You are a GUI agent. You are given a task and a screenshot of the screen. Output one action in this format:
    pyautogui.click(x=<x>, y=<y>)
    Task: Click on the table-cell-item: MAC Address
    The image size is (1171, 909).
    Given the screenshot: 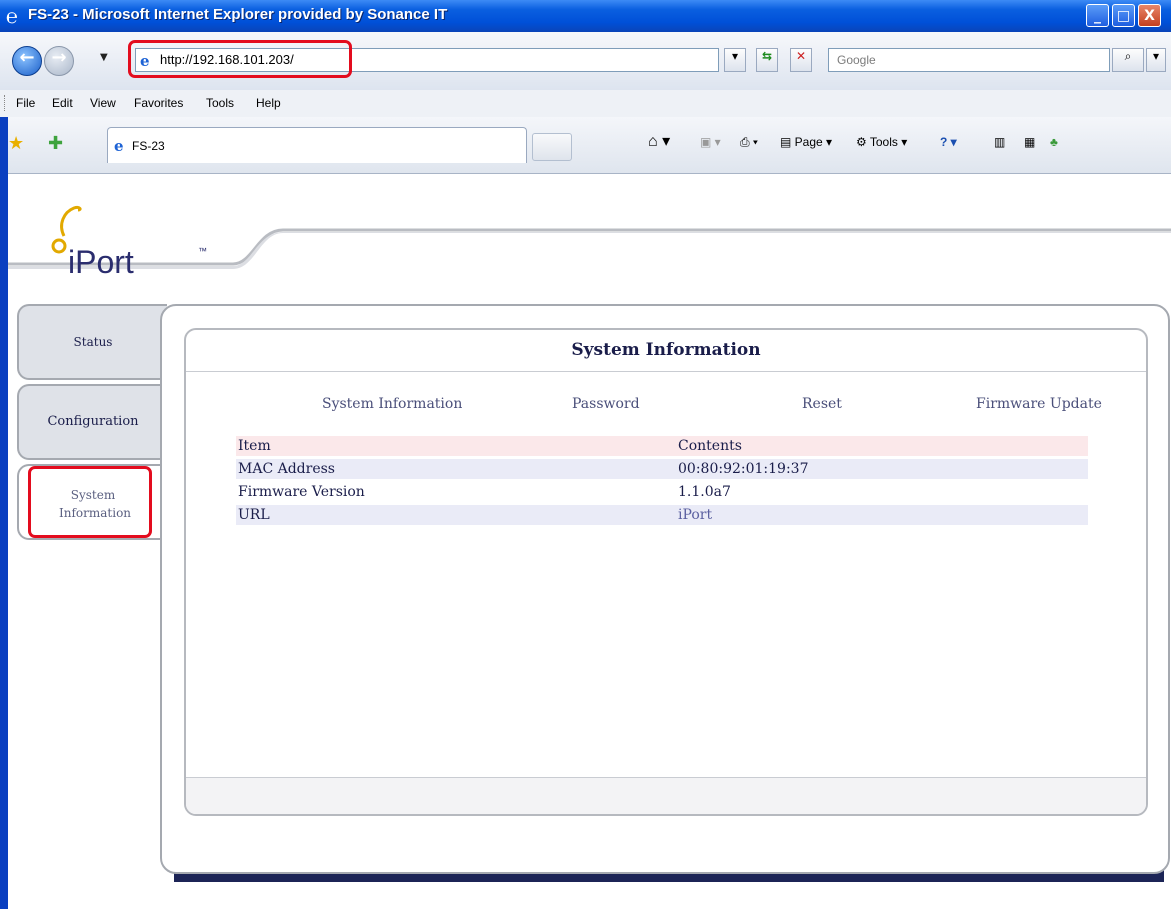 What is the action you would take?
    pyautogui.click(x=286, y=469)
    